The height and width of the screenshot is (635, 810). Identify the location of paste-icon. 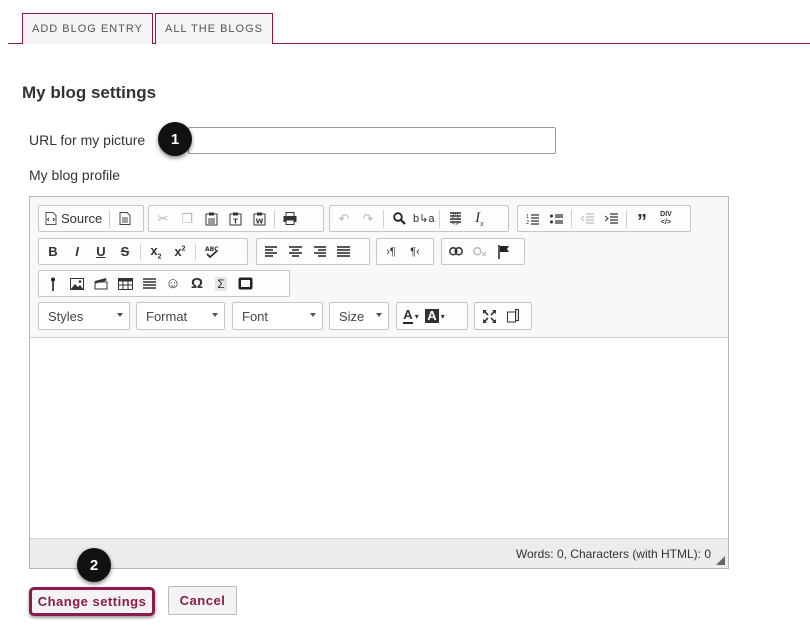
(211, 219).